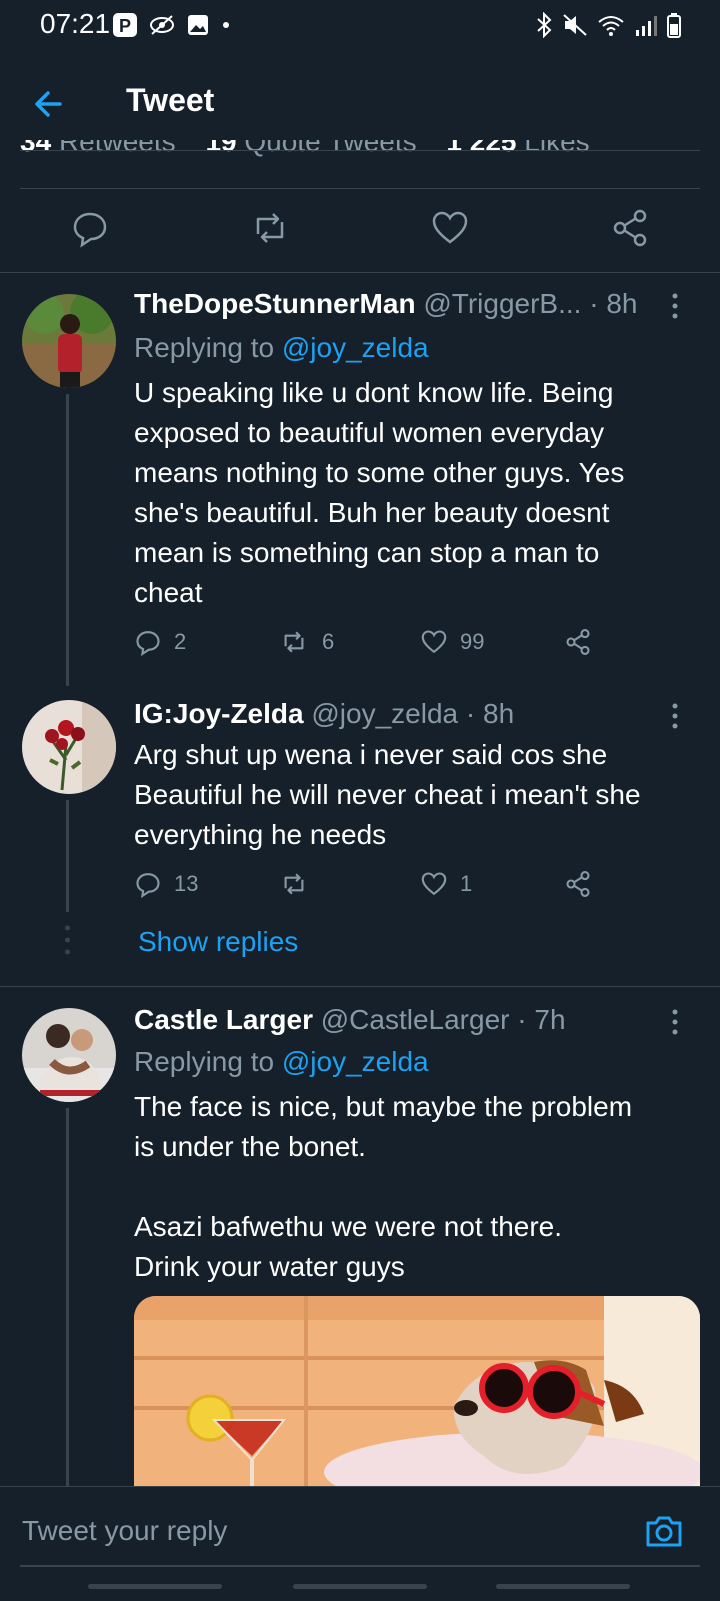  What do you see at coordinates (219, 713) in the screenshot?
I see `author-name: IG:Joy-Zelda` at bounding box center [219, 713].